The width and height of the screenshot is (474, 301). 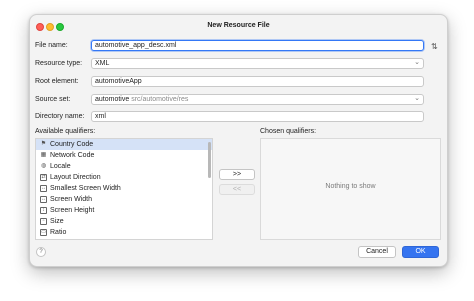 What do you see at coordinates (60, 166) in the screenshot?
I see `qualifier-label: Locale` at bounding box center [60, 166].